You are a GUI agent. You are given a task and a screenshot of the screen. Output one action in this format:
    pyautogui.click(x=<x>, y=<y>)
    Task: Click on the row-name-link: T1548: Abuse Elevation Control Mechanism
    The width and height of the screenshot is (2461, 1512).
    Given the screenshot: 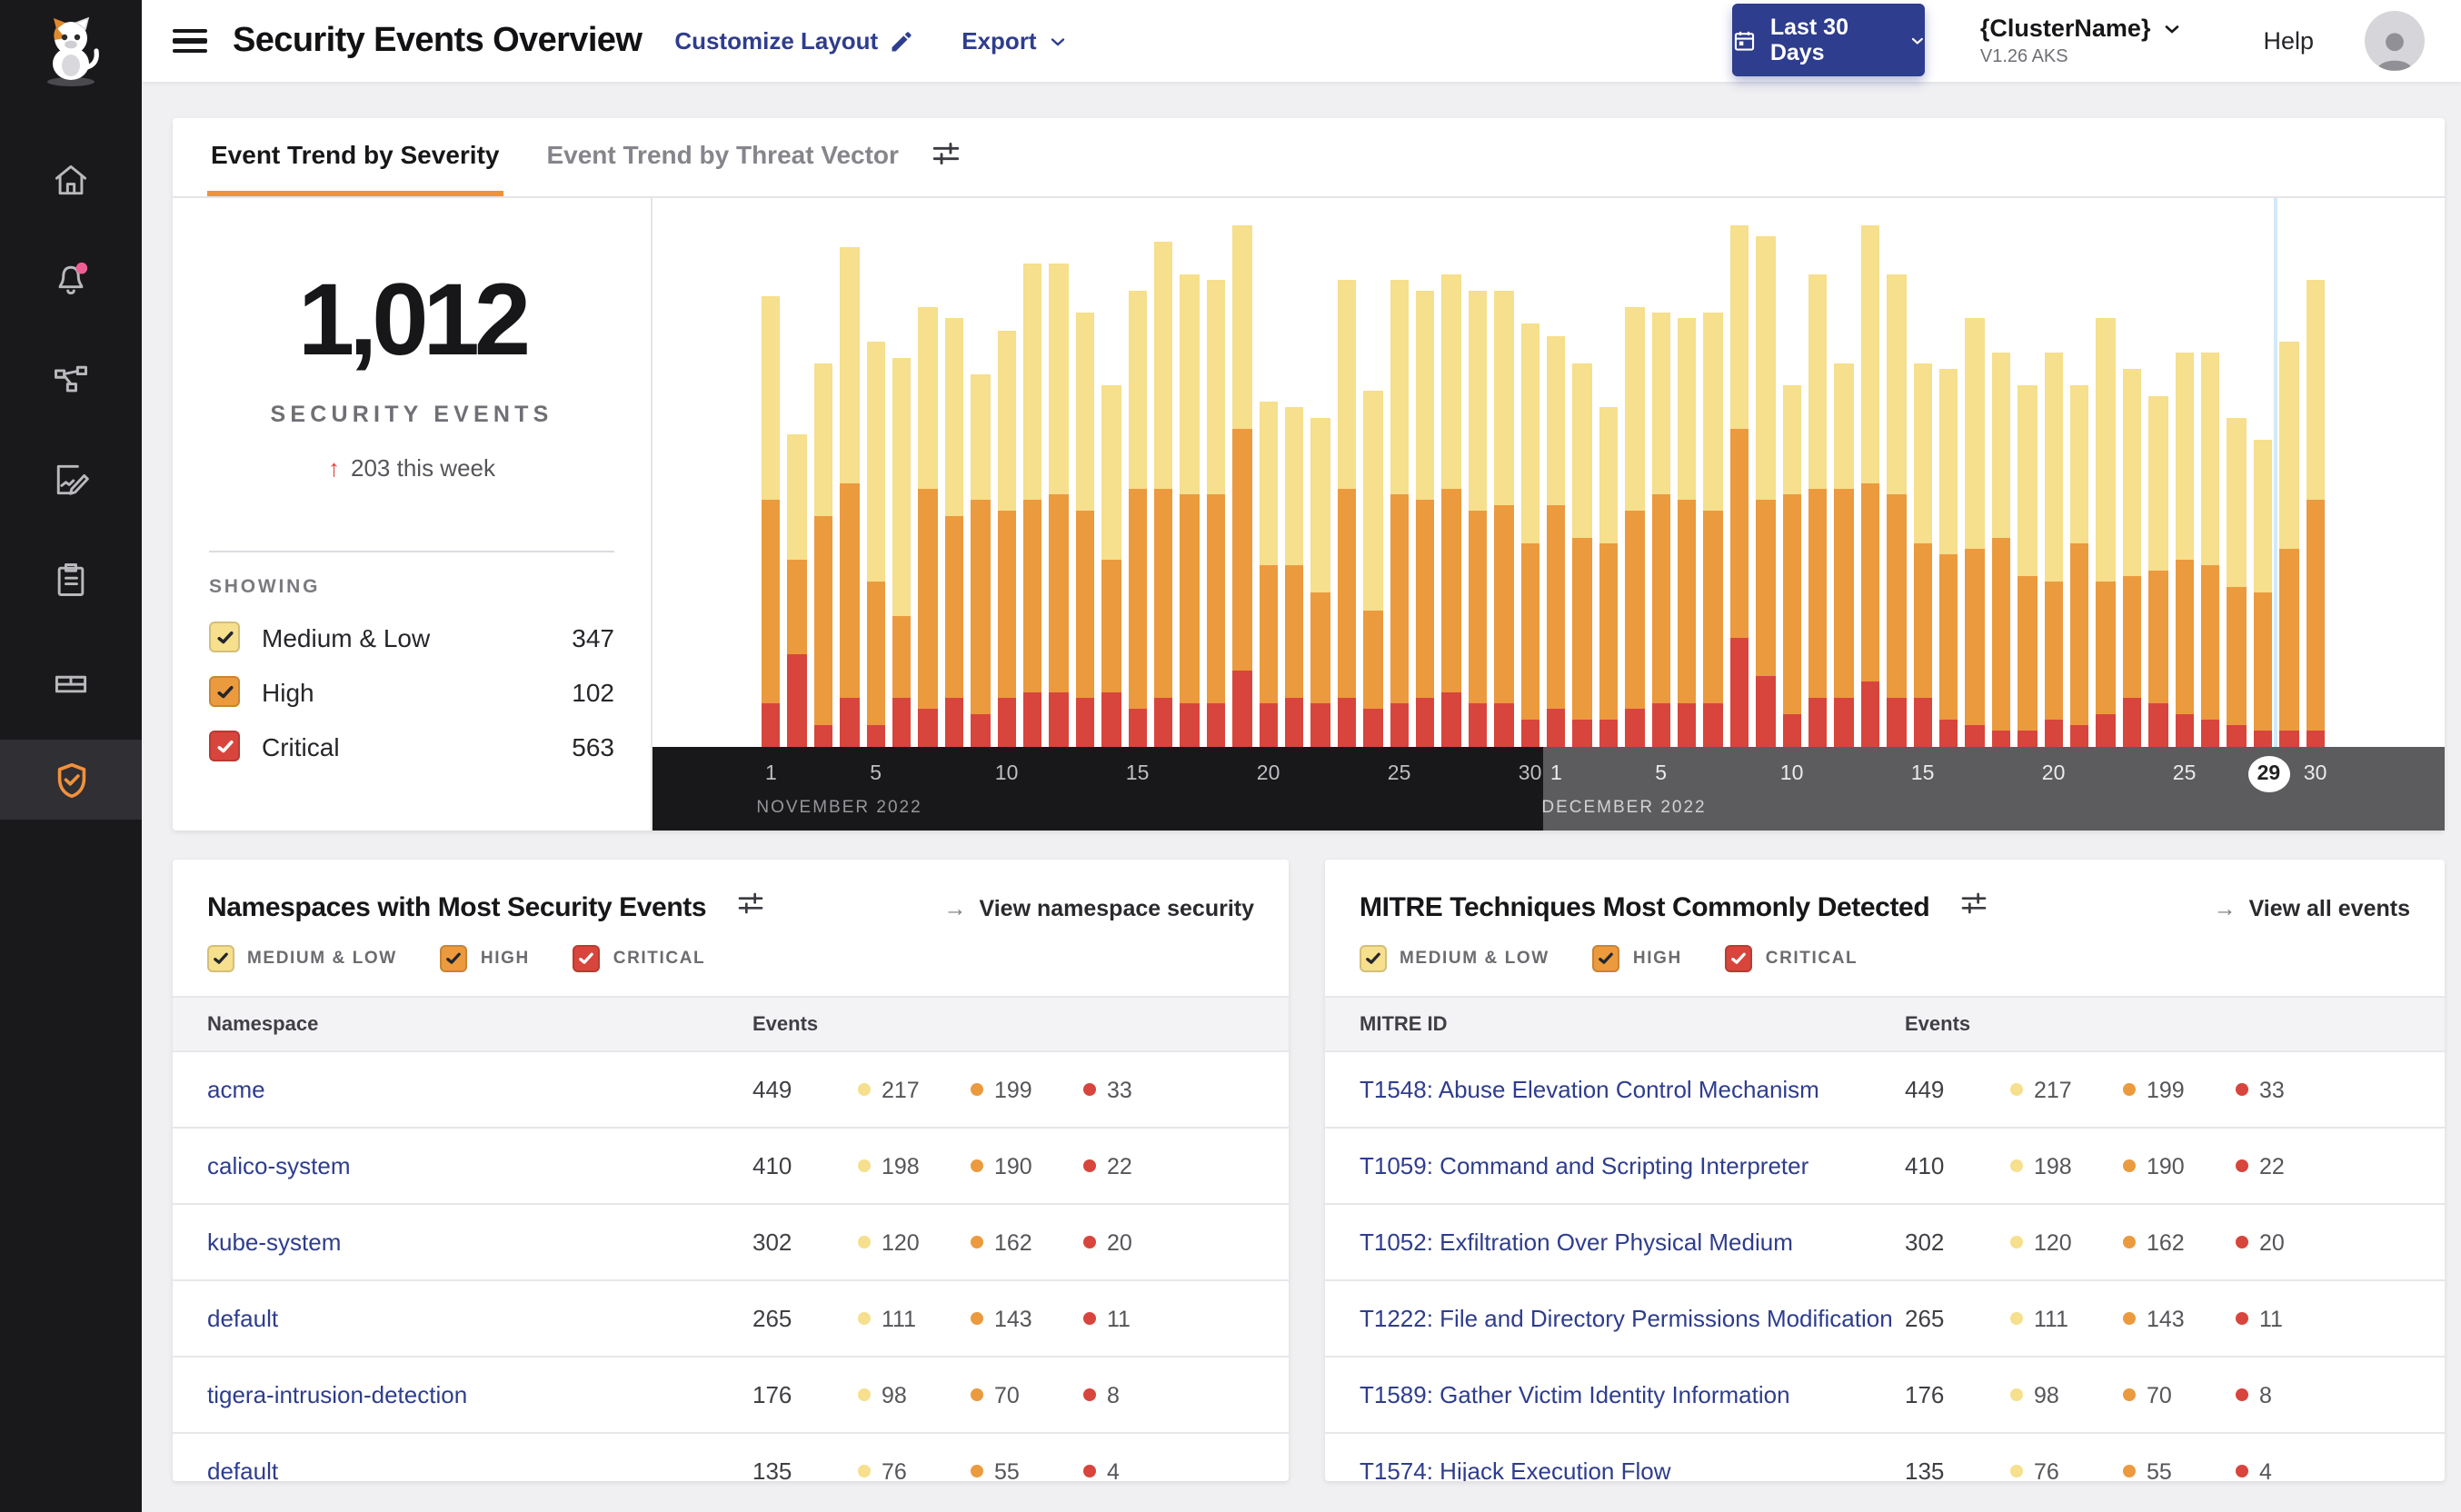 What is the action you would take?
    pyautogui.click(x=1632, y=1089)
    